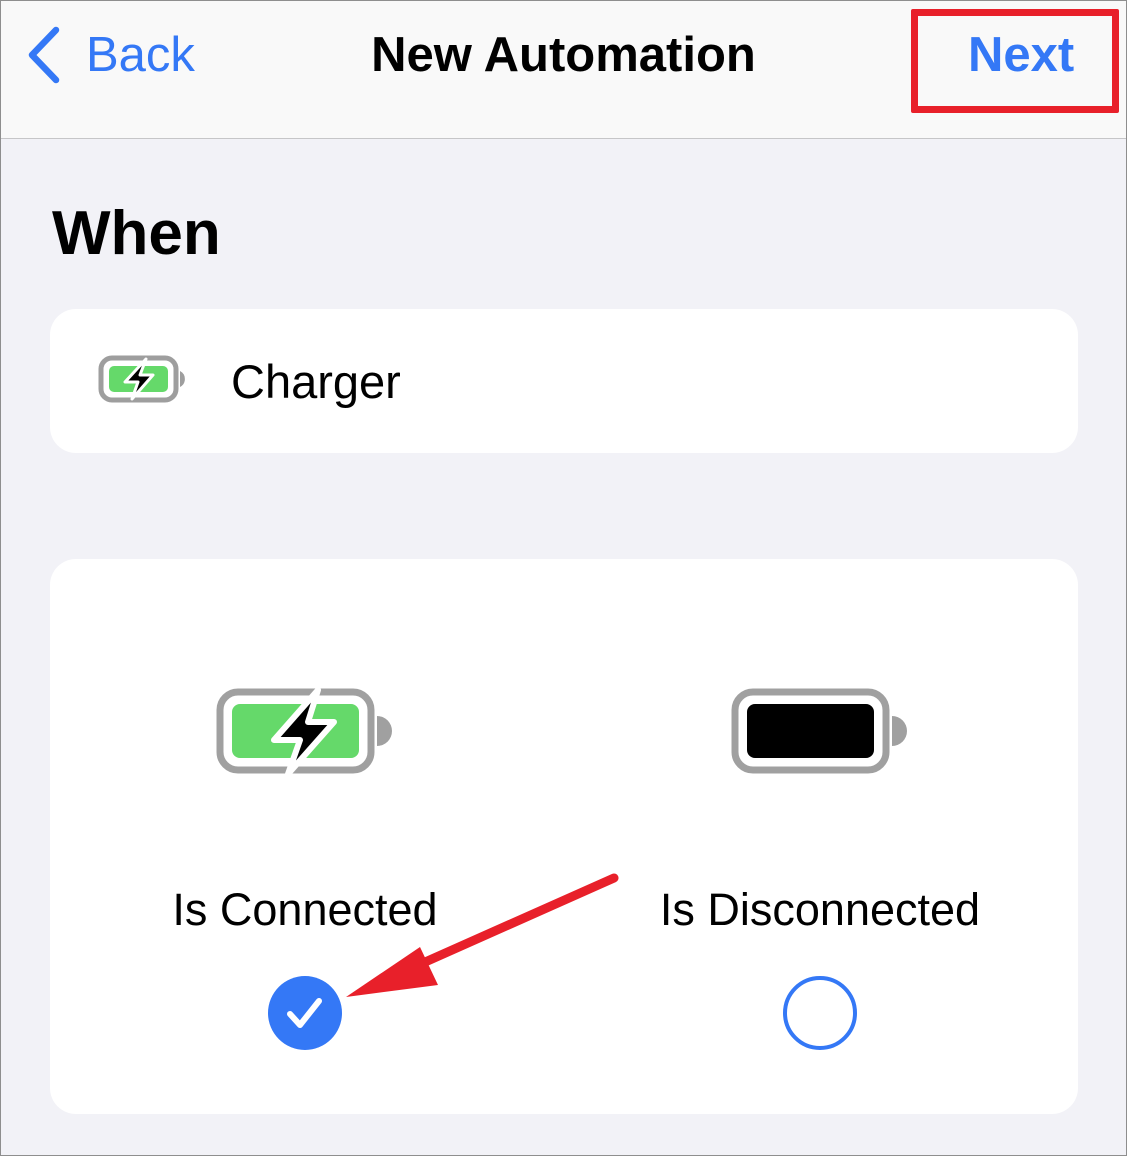 Image resolution: width=1127 pixels, height=1156 pixels. What do you see at coordinates (819, 731) in the screenshot?
I see `battery-full-icon` at bounding box center [819, 731].